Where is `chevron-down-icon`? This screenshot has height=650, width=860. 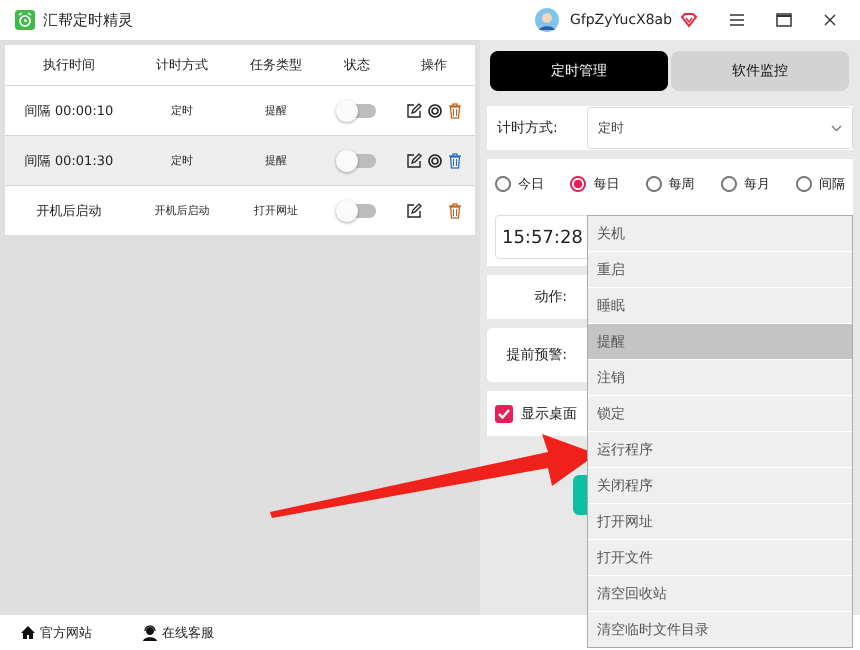 chevron-down-icon is located at coordinates (836, 128).